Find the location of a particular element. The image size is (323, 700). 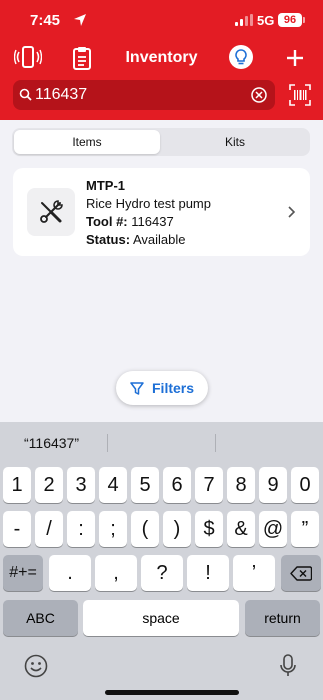

page-title: Inventory is located at coordinates (161, 57).